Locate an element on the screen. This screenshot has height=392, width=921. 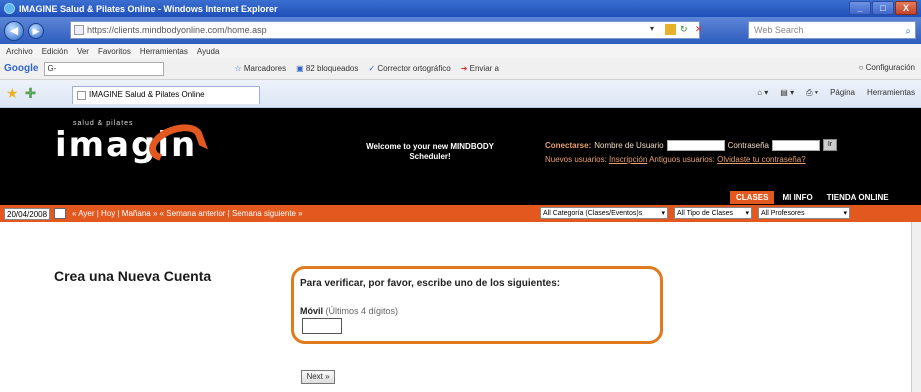
new-users-label: Nuevos usuarios: is located at coordinates (576, 159).